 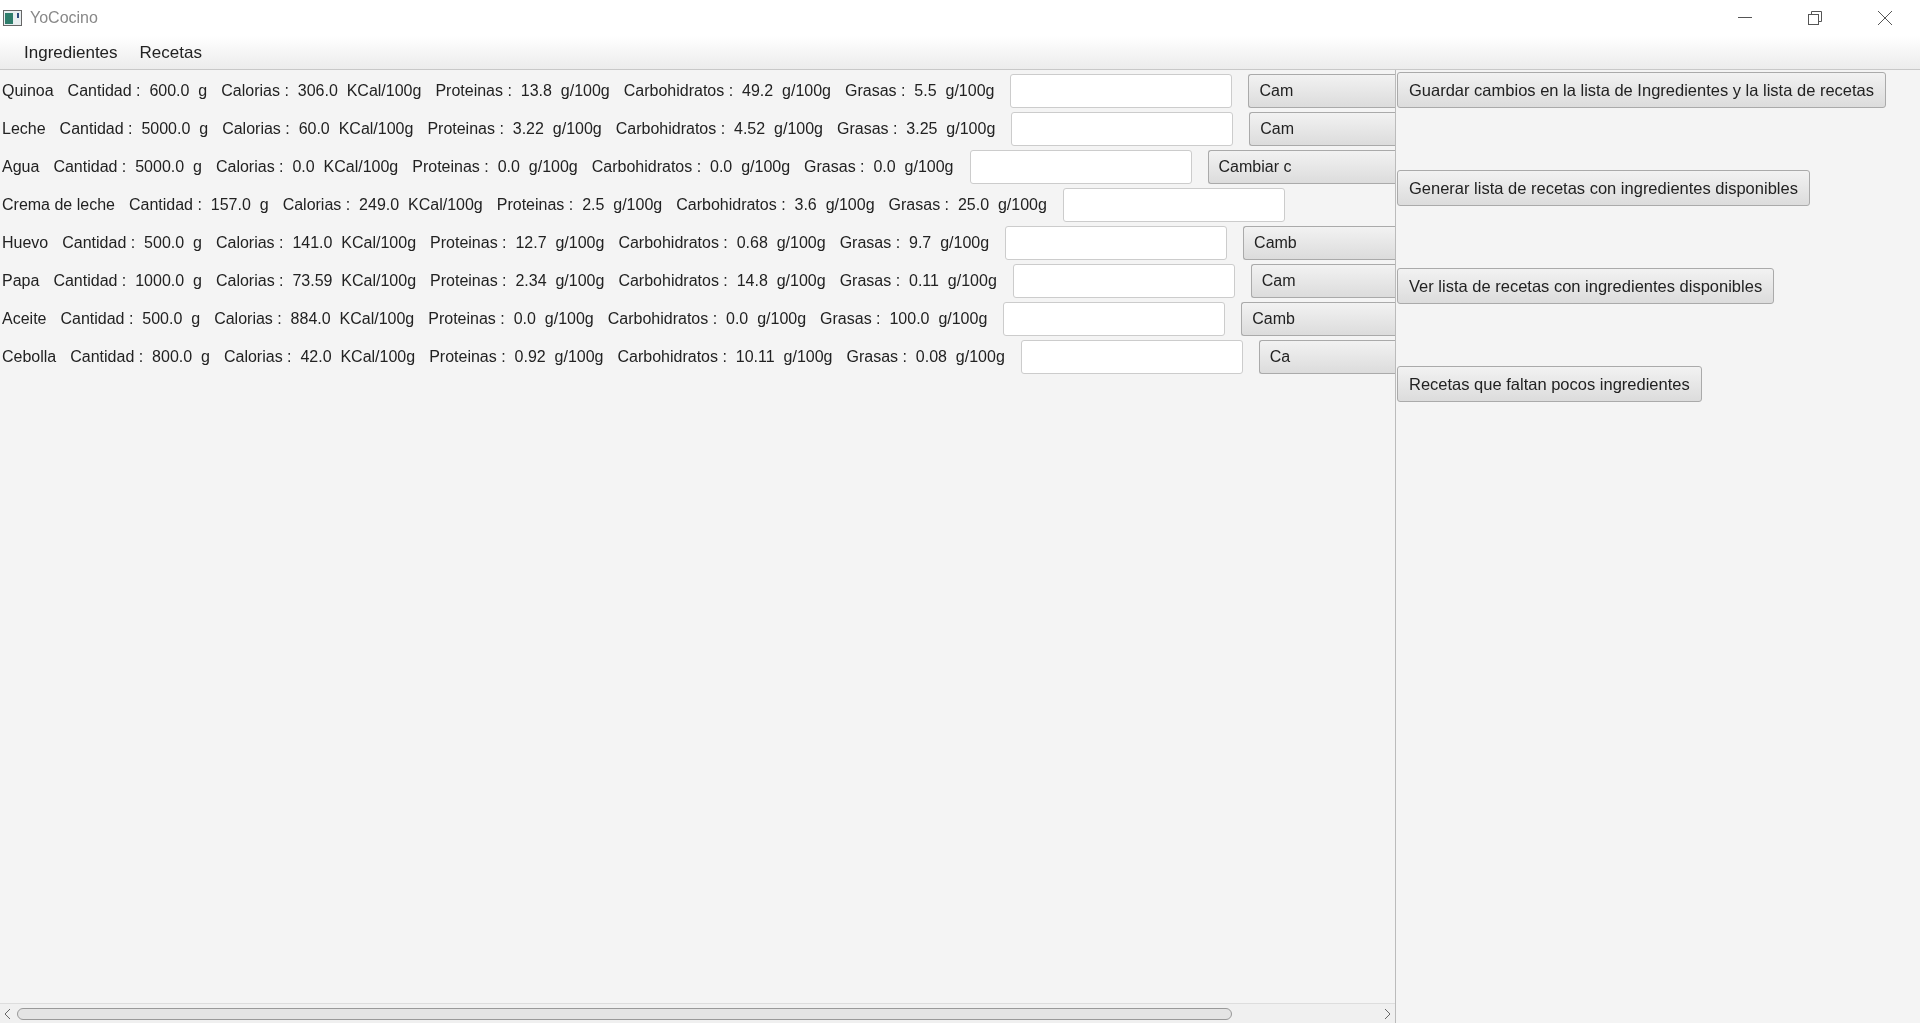 What do you see at coordinates (879, 167) in the screenshot?
I see `nutrient-label: Grasas : 0.0 g/100g` at bounding box center [879, 167].